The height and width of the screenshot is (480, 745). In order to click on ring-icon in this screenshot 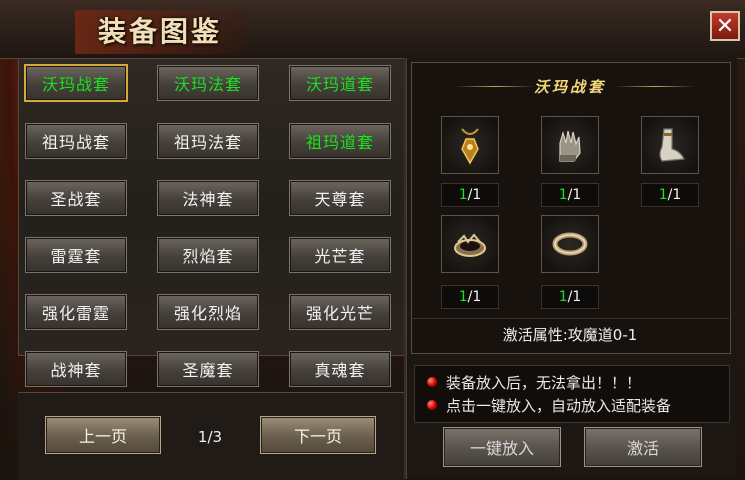, I will do `click(570, 244)`.